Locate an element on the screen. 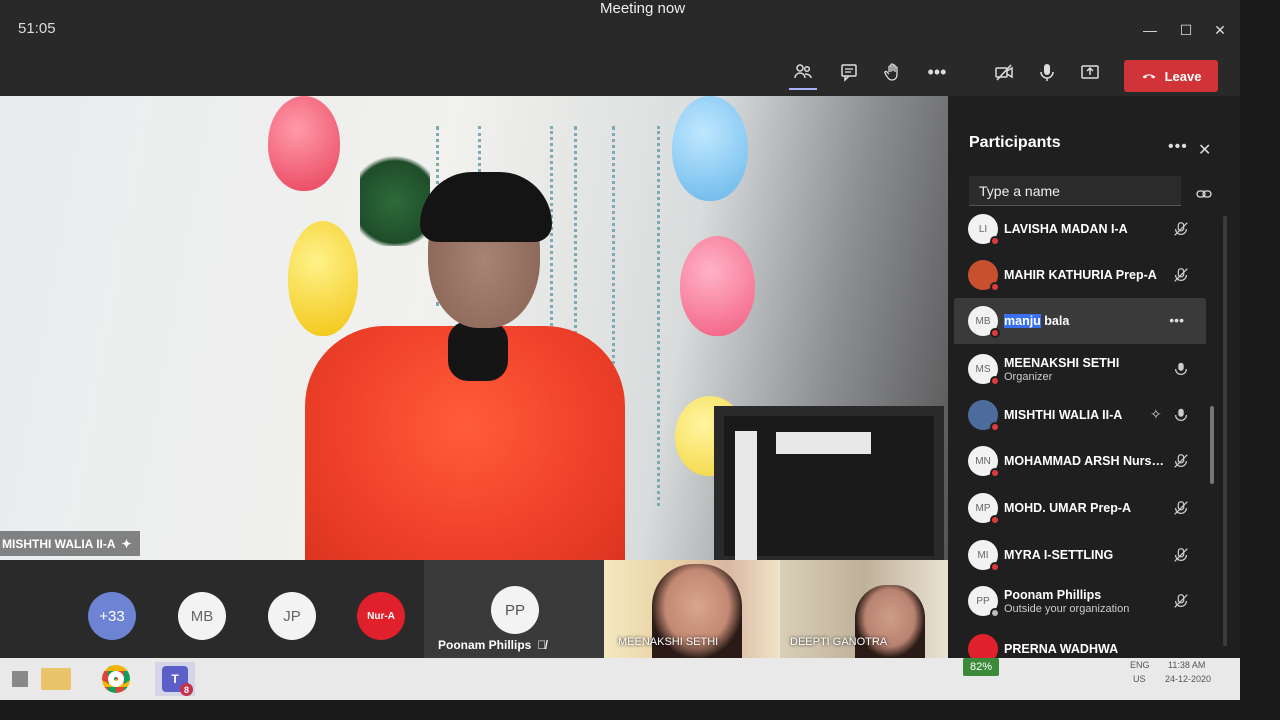  participant-text: MAHIR KATHURIA Prep-A is located at coordinates (1084, 275).